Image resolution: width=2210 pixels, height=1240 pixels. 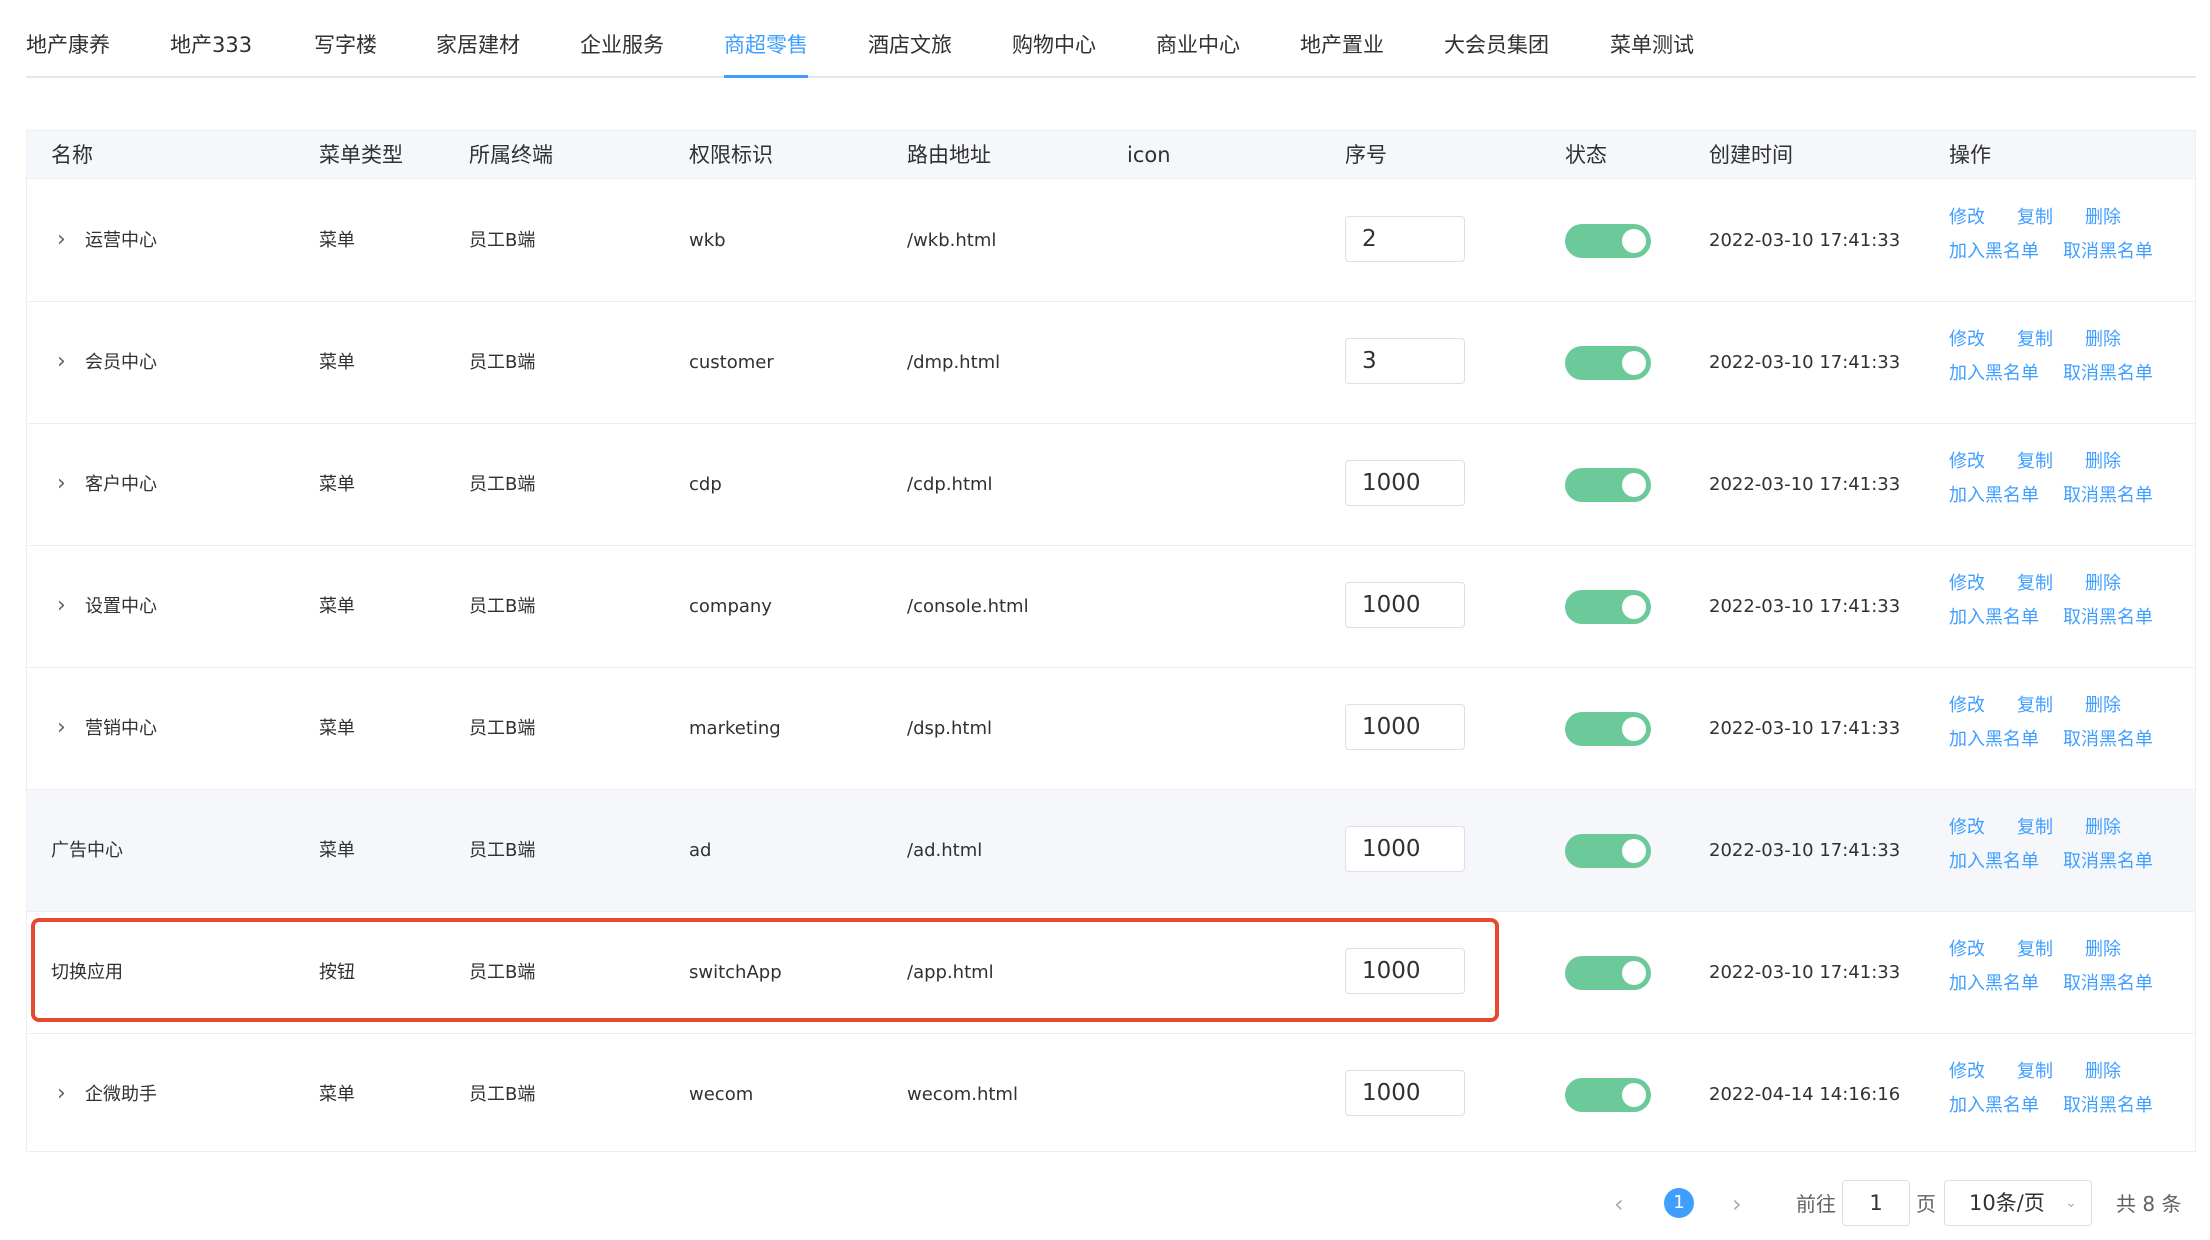 I want to click on tab-9: 地产置业, so click(x=1342, y=45).